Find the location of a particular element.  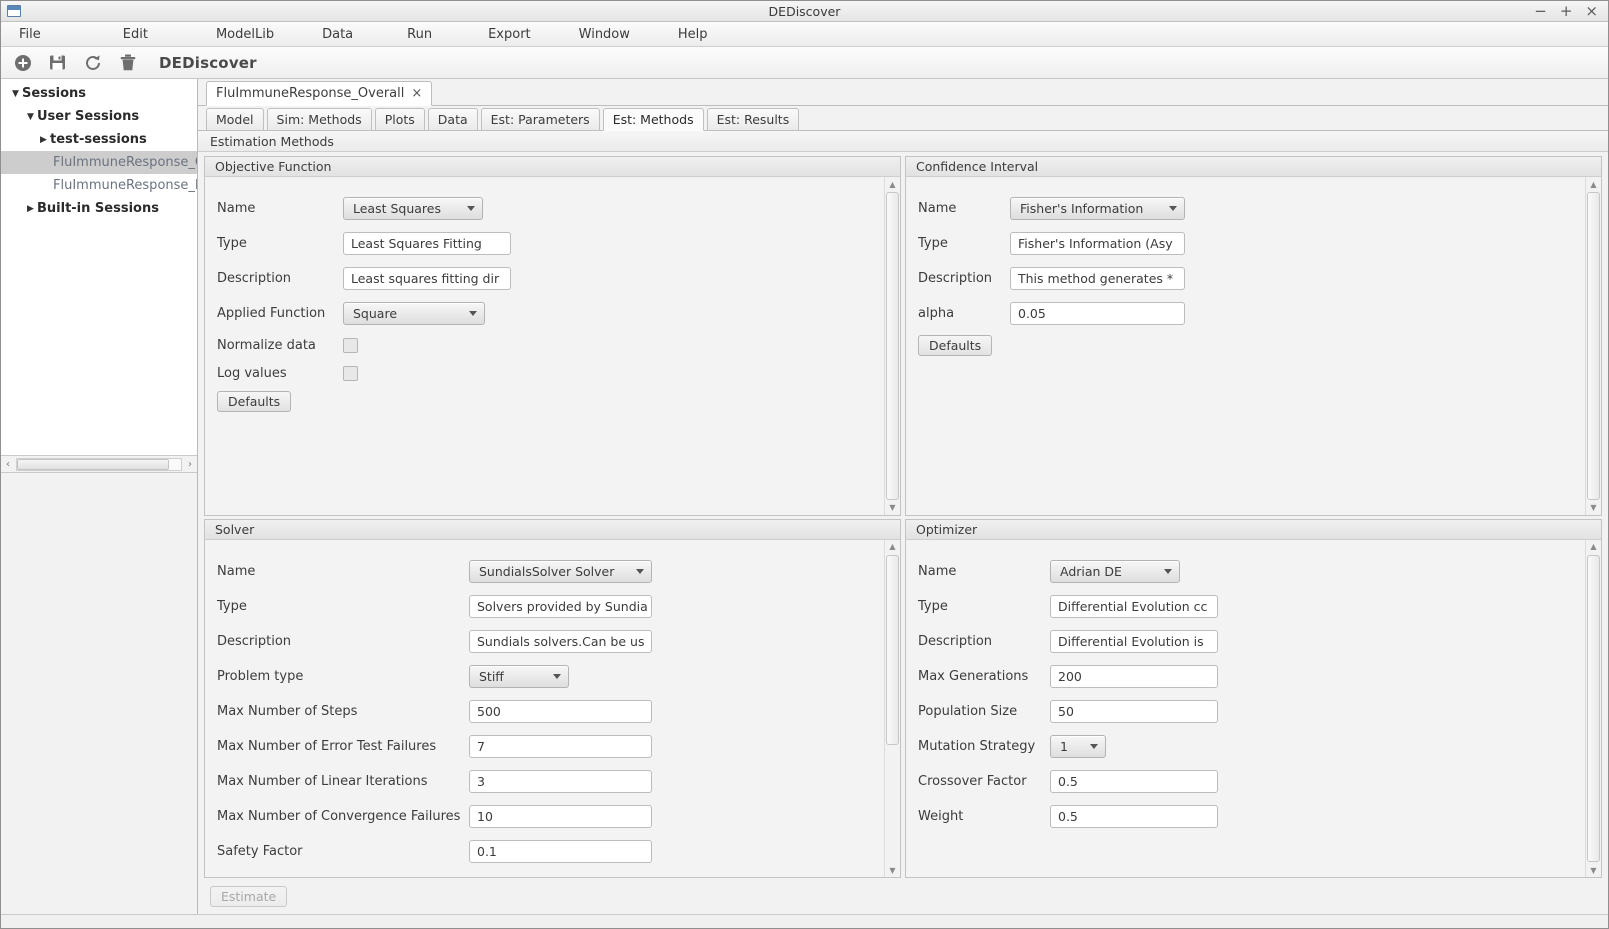

ci-vertical-scrollbar: ▲ ▼ is located at coordinates (1593, 346).